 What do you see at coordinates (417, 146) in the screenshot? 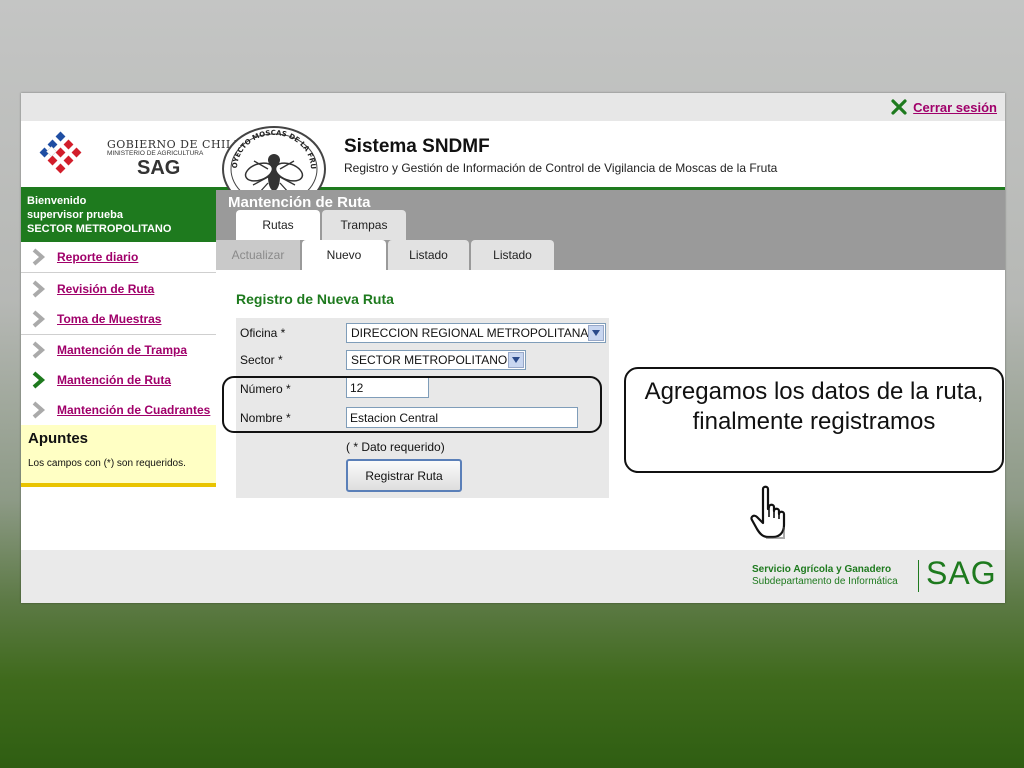
I see `system-title: Sistema SNDMF` at bounding box center [417, 146].